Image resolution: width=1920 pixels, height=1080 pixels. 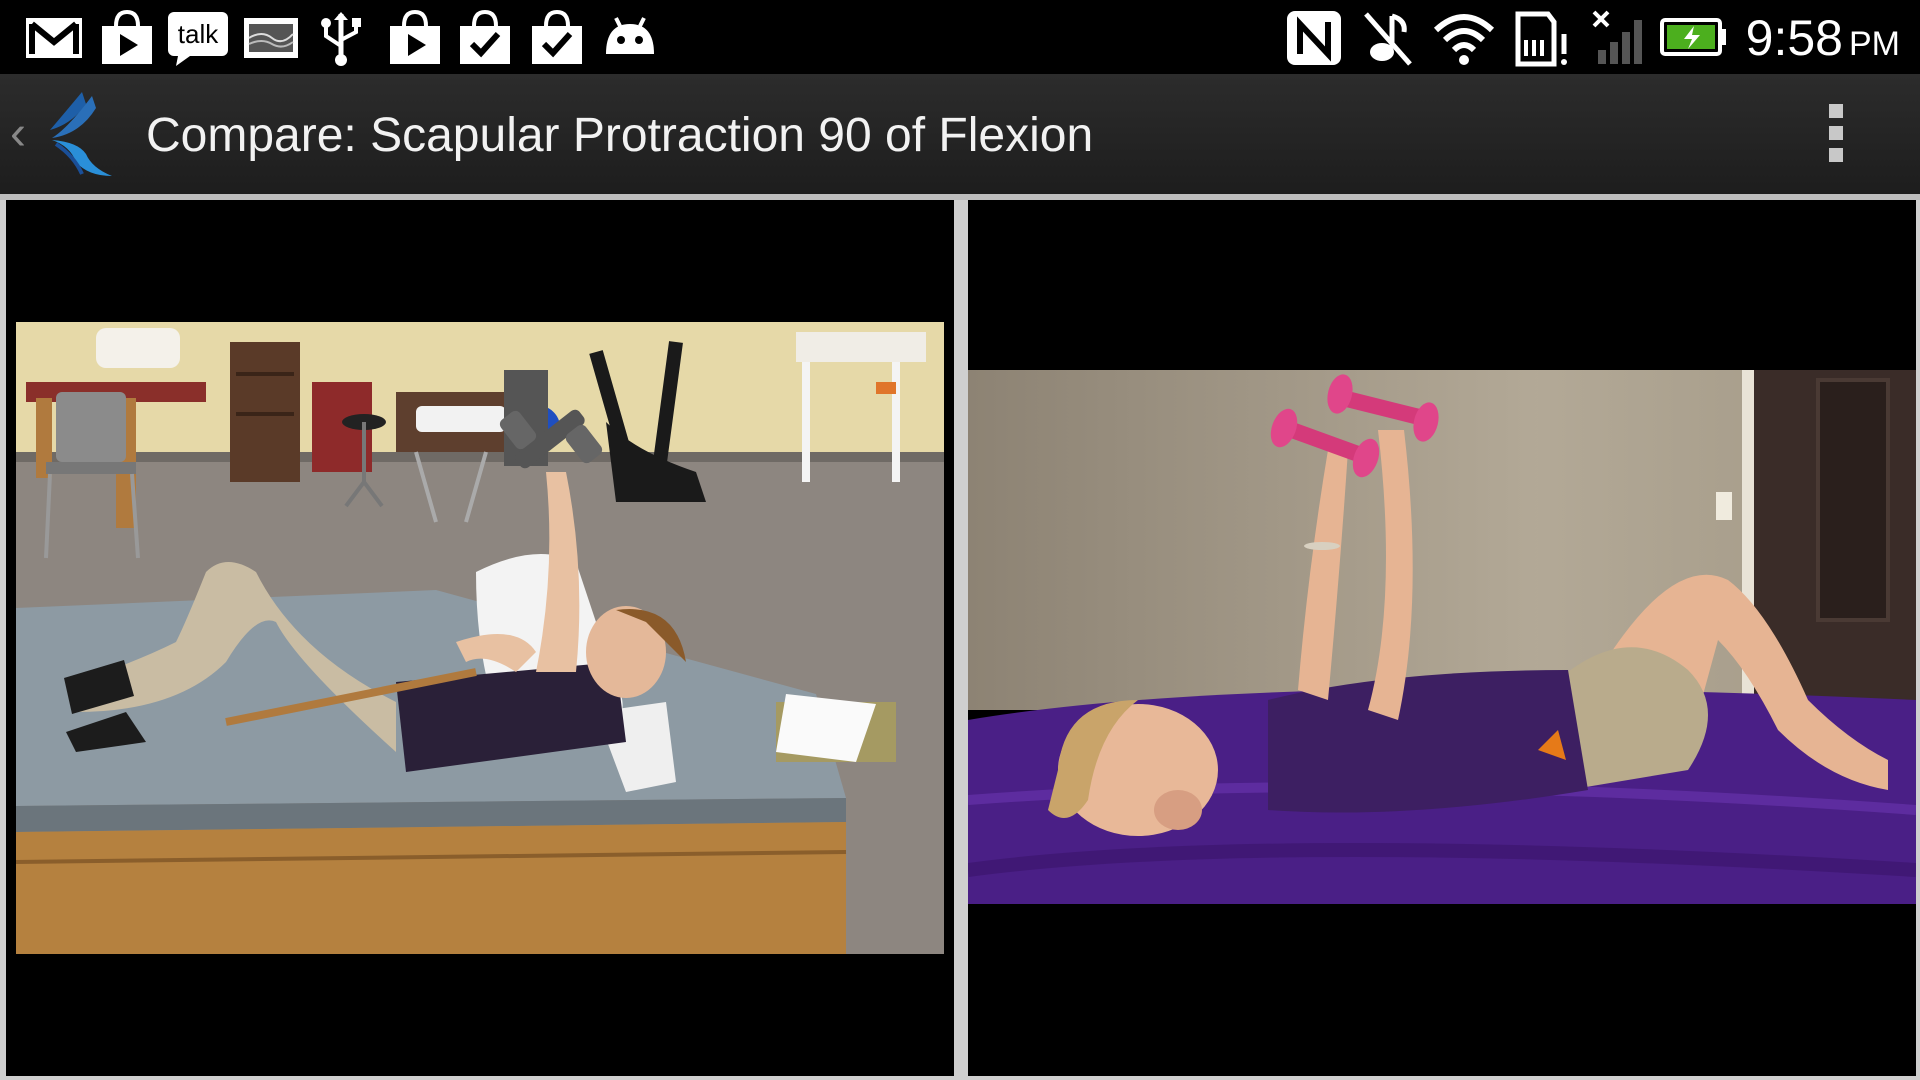 I want to click on overflow-menu-icon, so click(x=1836, y=139).